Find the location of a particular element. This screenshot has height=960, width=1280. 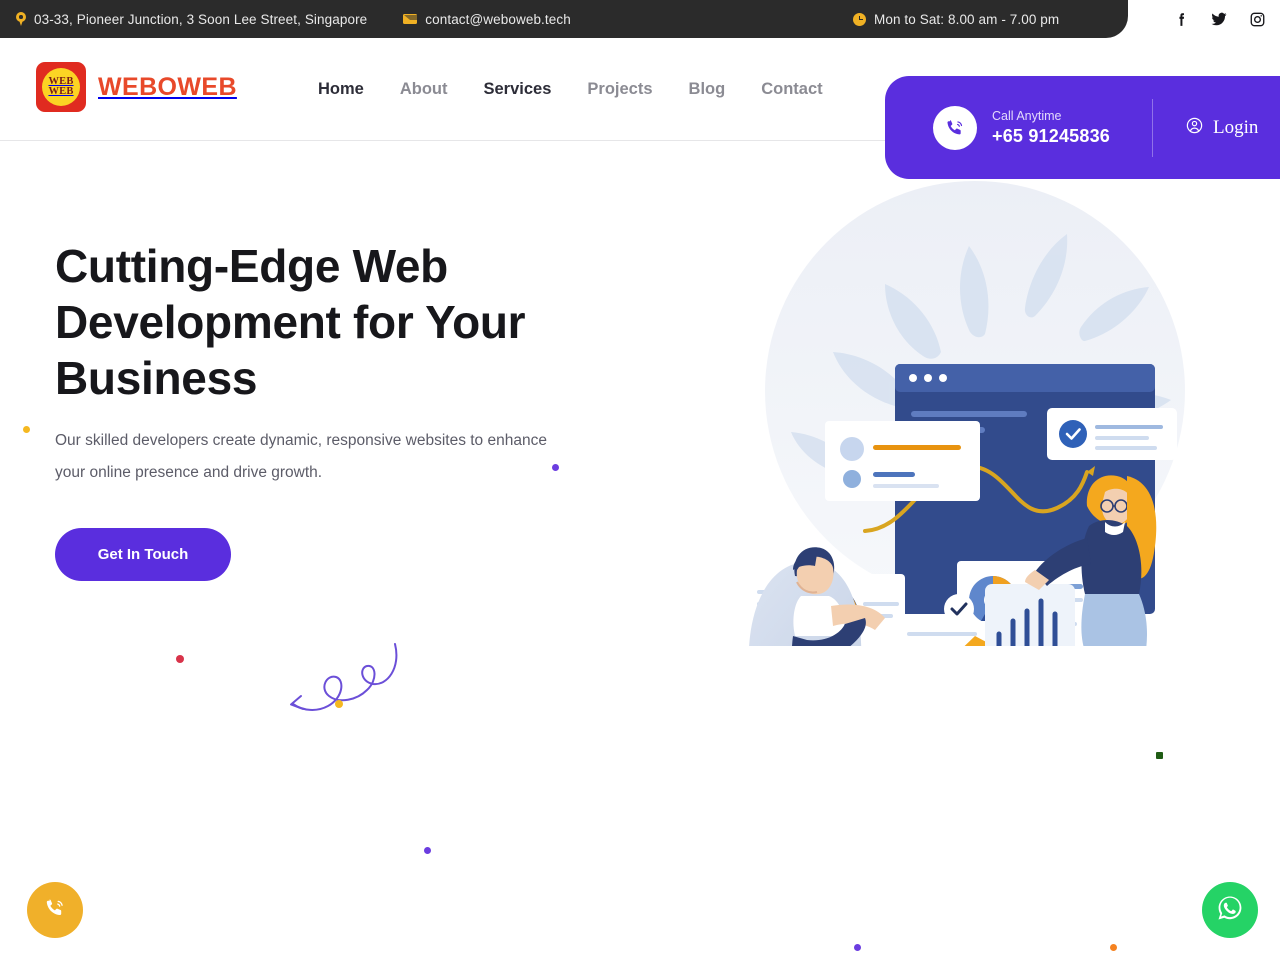

floating-whatsapp-button is located at coordinates (1230, 910).